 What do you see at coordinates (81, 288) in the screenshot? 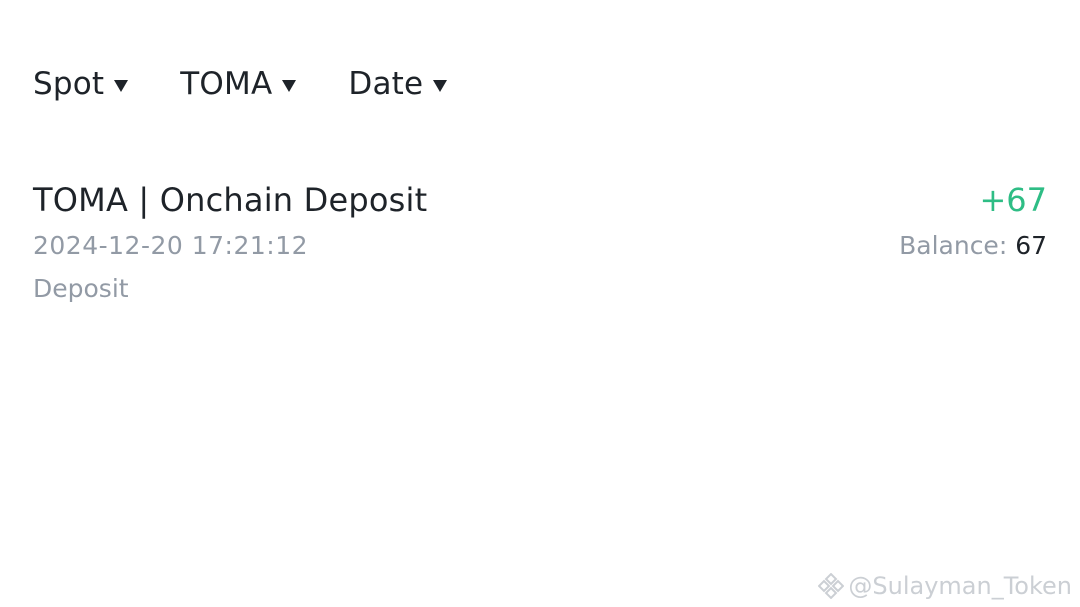
I see `transaction-type: Deposit` at bounding box center [81, 288].